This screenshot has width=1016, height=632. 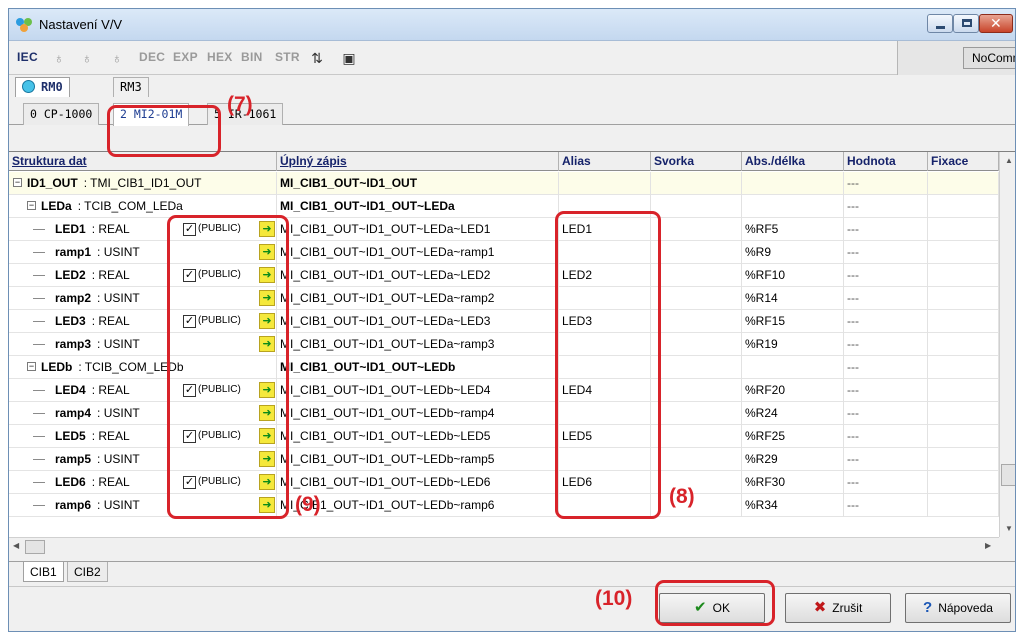 I want to click on abs-length-cell: %R29, so click(x=793, y=459).